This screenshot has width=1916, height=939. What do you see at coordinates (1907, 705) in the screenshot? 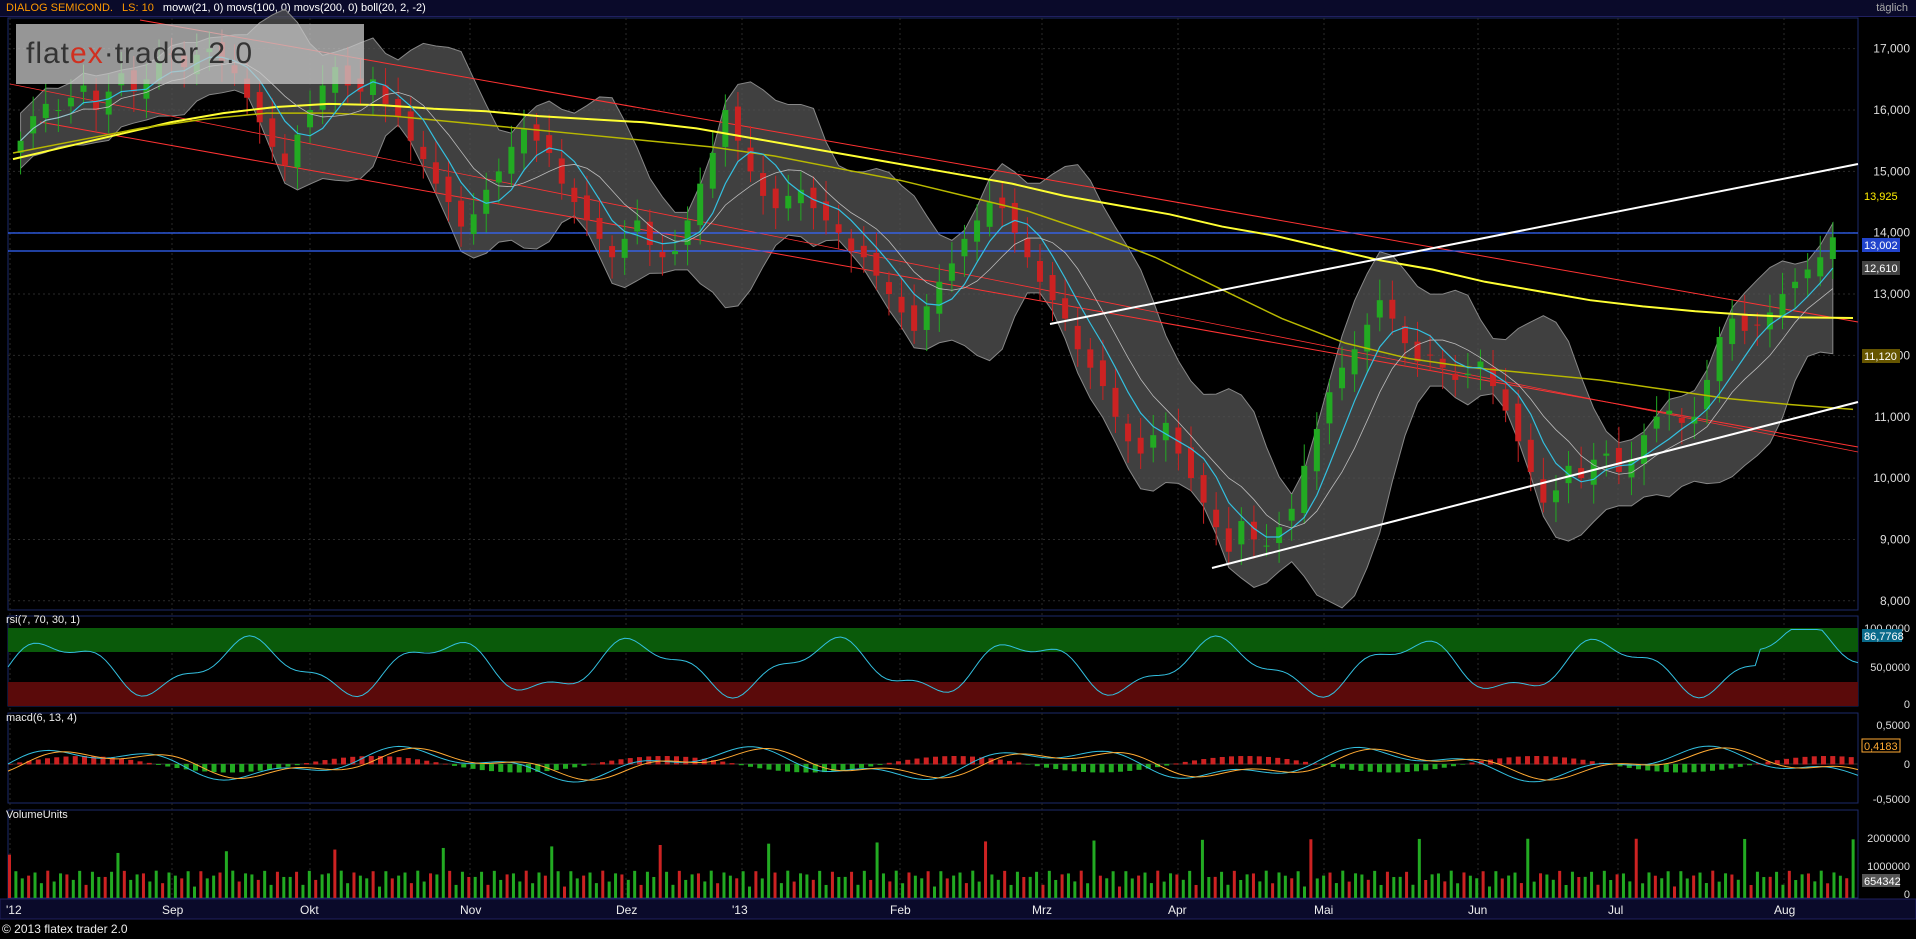
I see `rsi-zero-tick: 0` at bounding box center [1907, 705].